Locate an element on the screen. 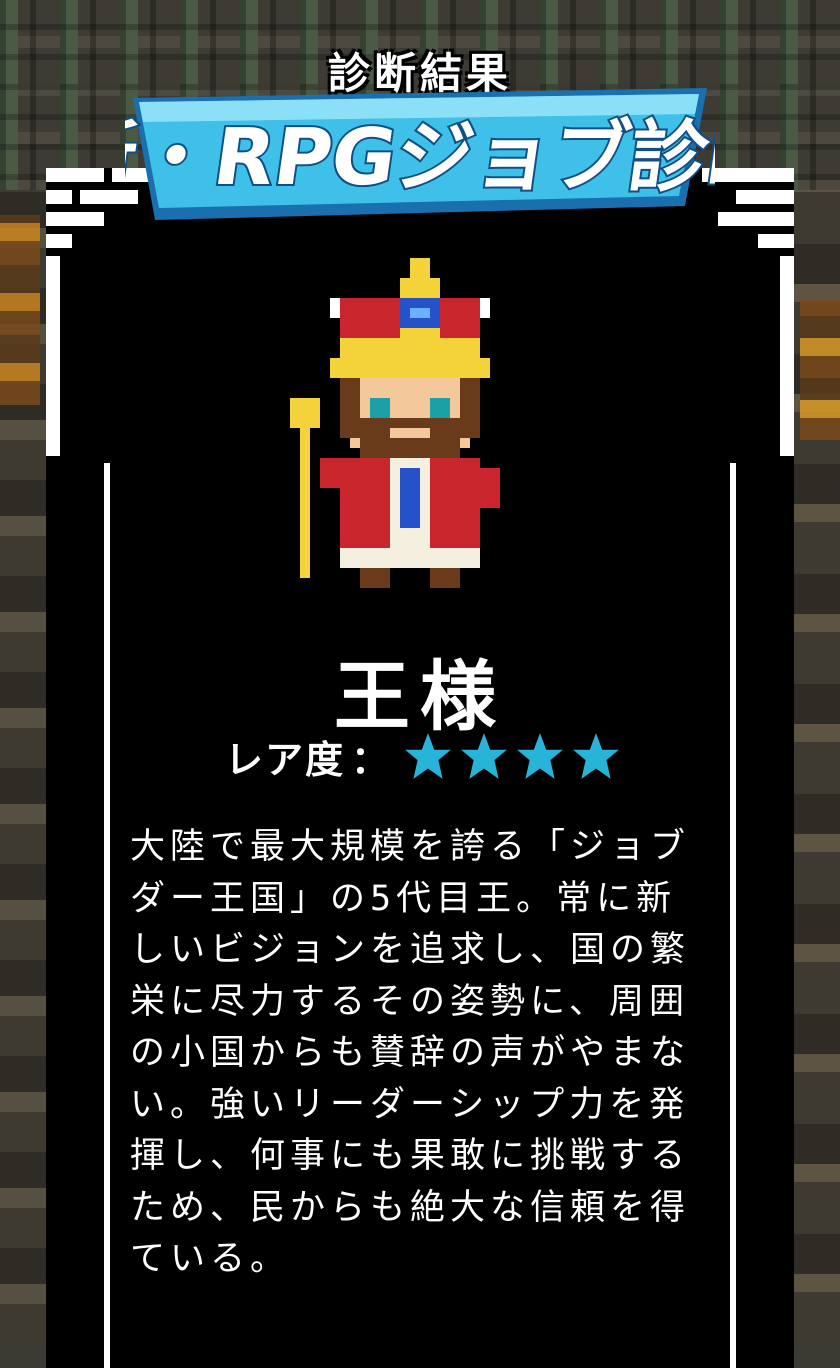  rarity-row: レア度 ： is located at coordinates (423, 756).